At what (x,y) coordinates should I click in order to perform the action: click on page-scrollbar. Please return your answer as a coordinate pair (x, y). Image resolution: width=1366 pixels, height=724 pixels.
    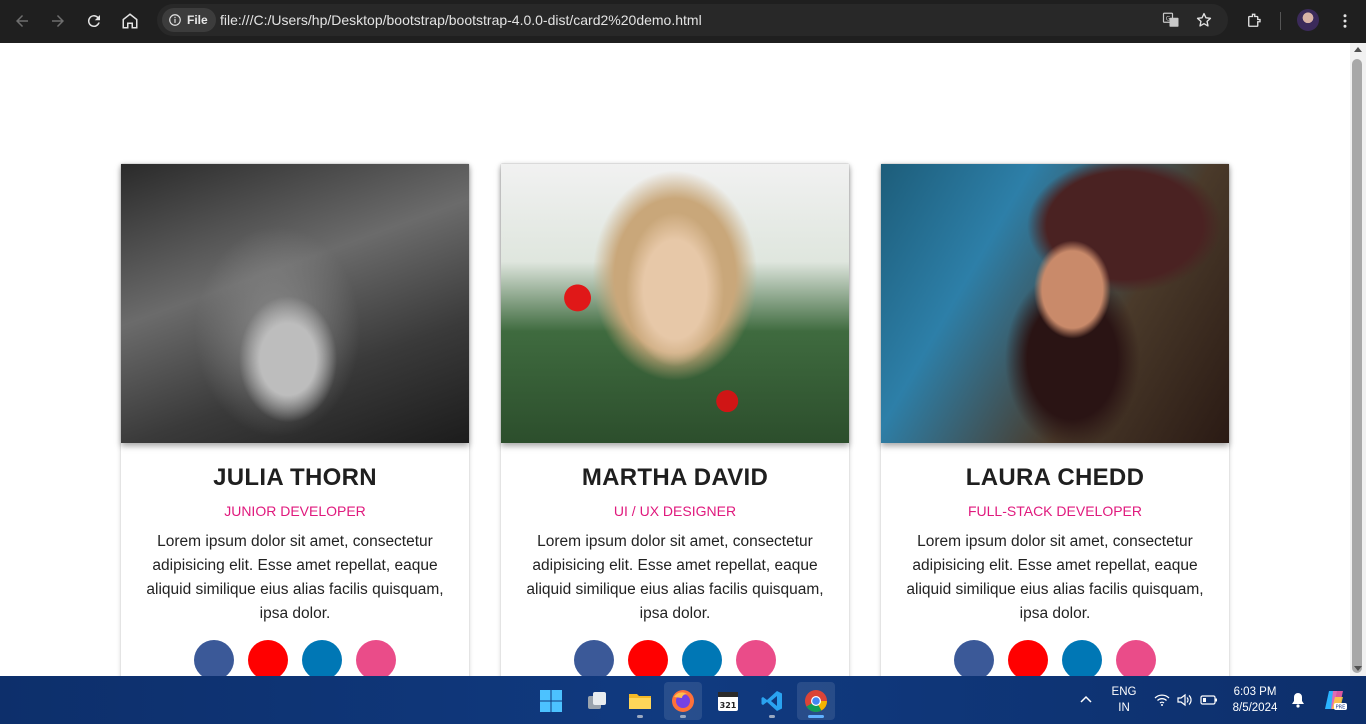
    Looking at the image, I should click on (1358, 359).